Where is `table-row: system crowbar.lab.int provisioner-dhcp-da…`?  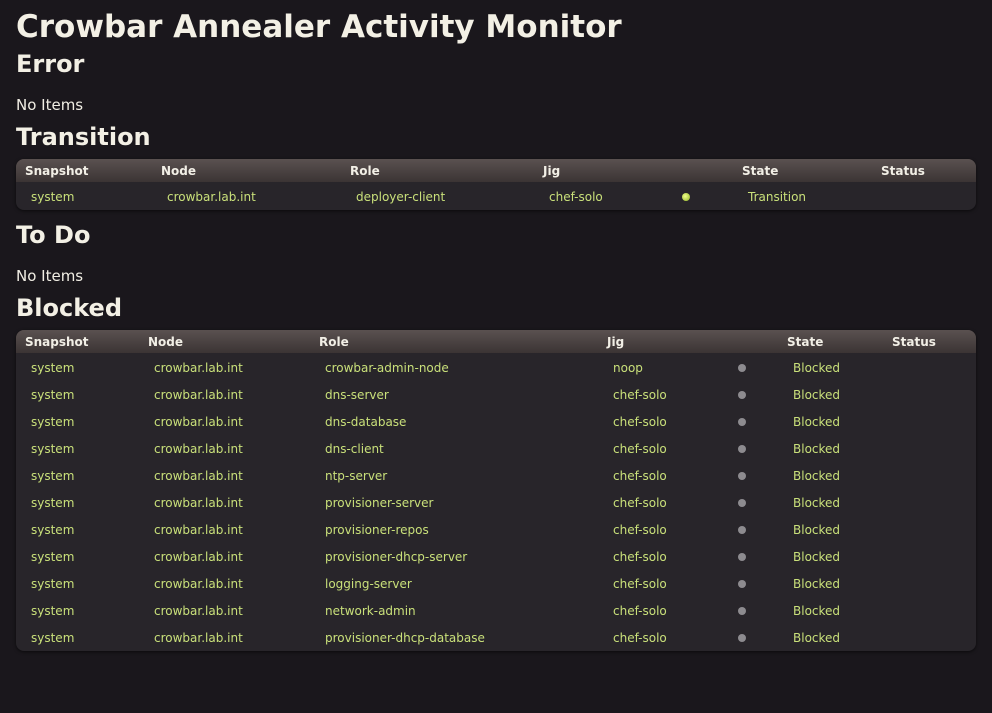 table-row: system crowbar.lab.int provisioner-dhcp-da… is located at coordinates (496, 637).